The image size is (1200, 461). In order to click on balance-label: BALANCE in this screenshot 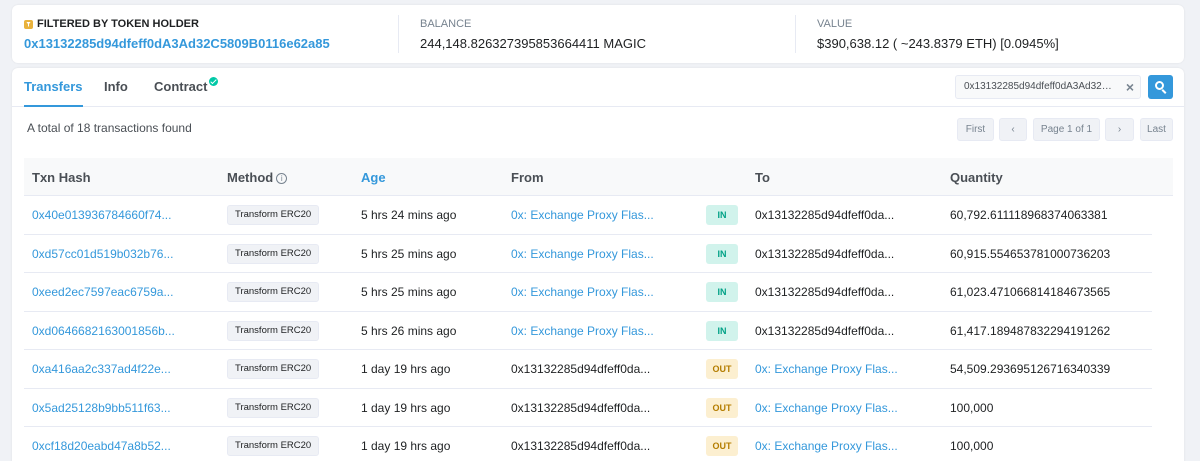, I will do `click(446, 24)`.